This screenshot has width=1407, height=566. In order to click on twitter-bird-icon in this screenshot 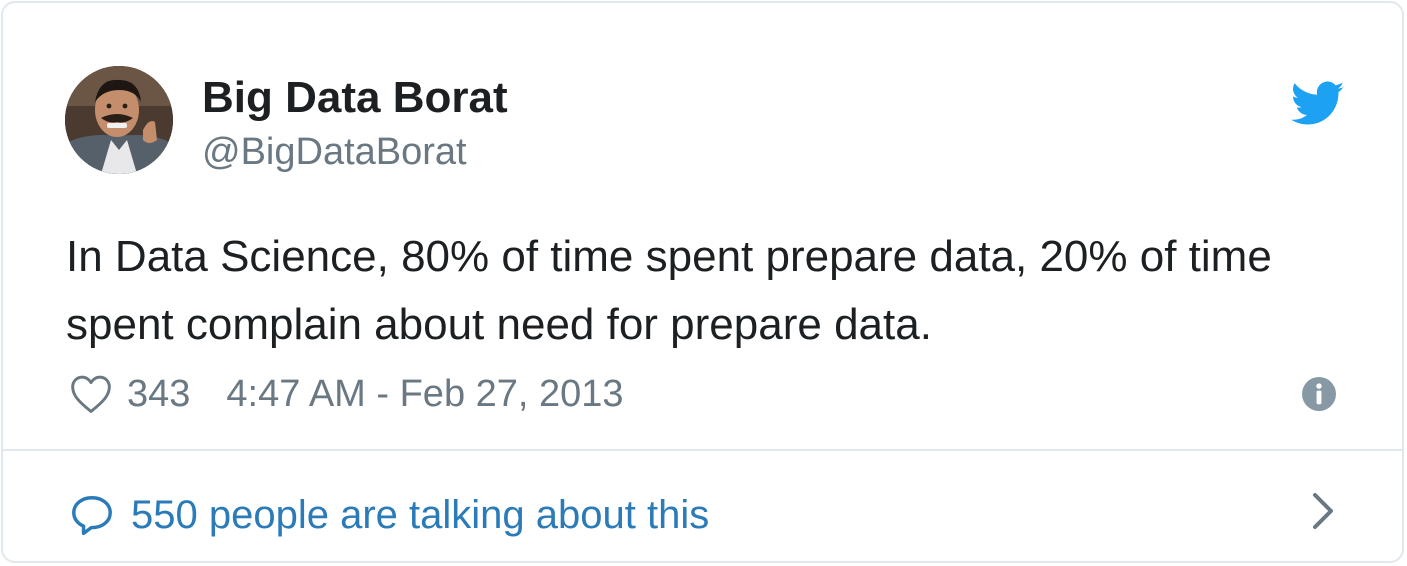, I will do `click(1318, 104)`.